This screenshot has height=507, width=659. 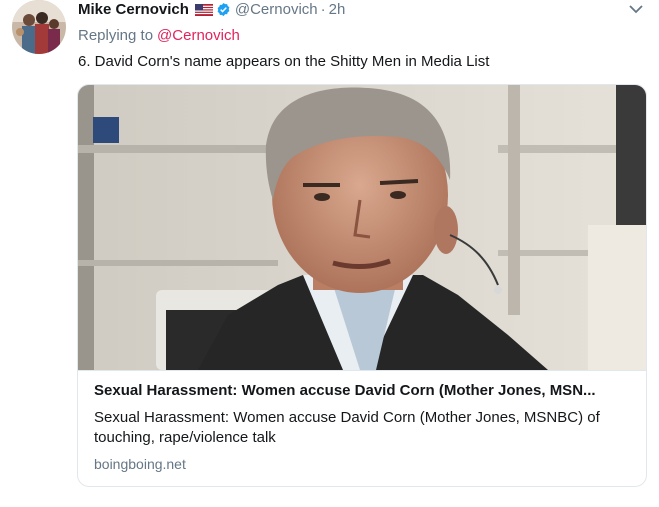 I want to click on reply-handle-link: @Cernovich, so click(x=198, y=35).